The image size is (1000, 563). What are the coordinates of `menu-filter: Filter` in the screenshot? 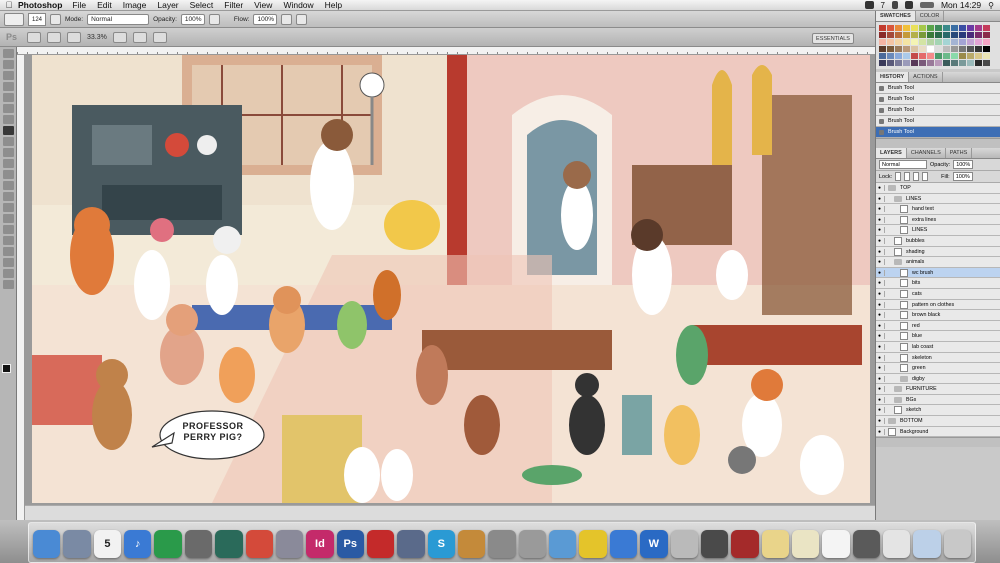 It's located at (233, 5).